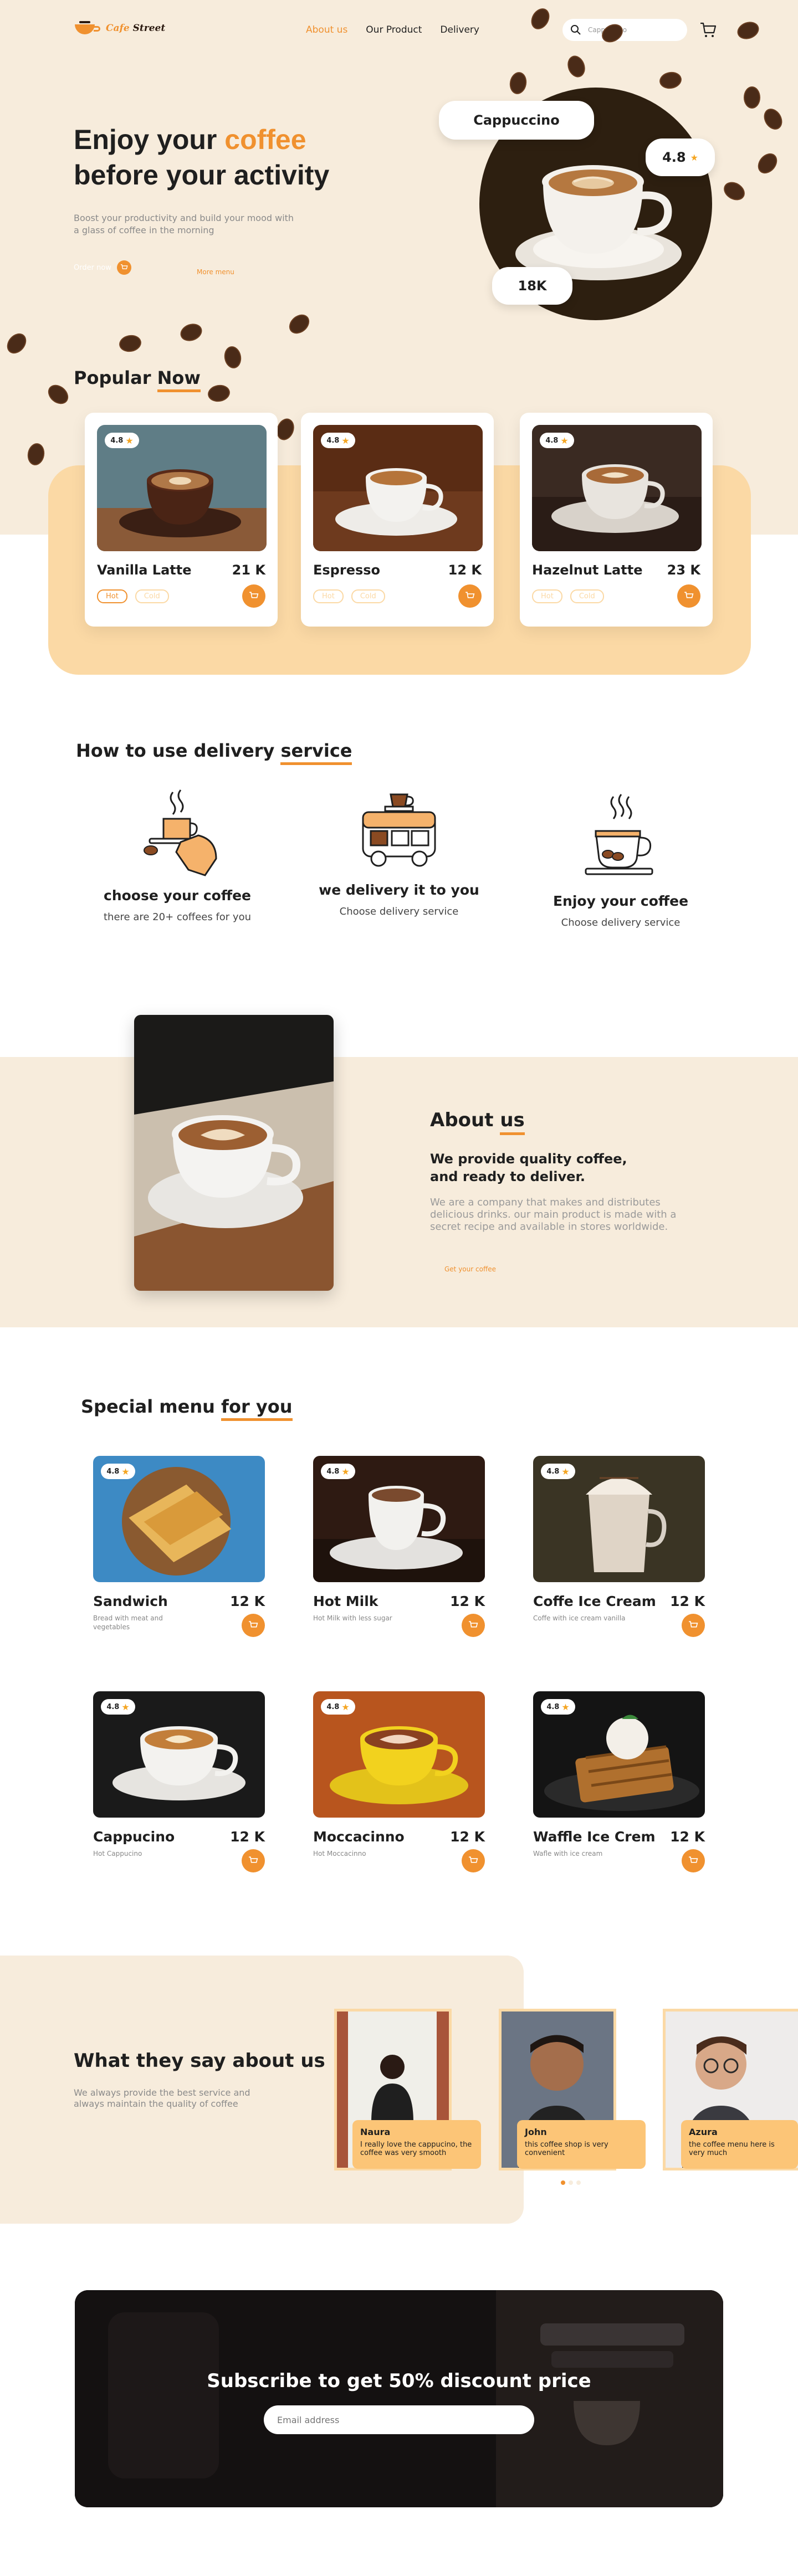 Image resolution: width=798 pixels, height=2576 pixels. I want to click on search-input, so click(632, 30).